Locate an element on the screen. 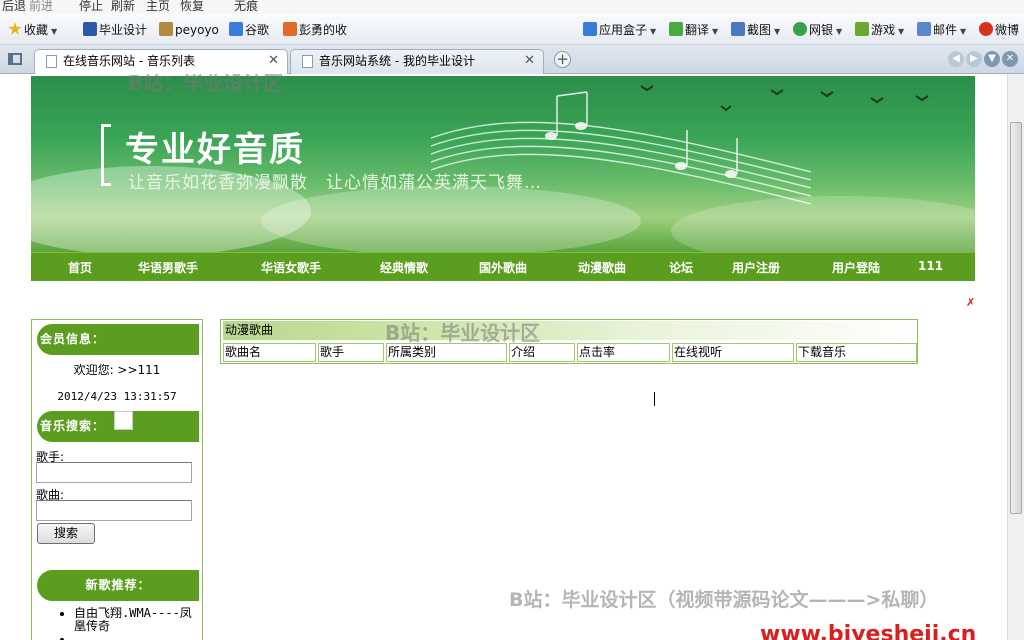 The width and height of the screenshot is (1024, 640). incognito-button: 无痕 is located at coordinates (246, 6).